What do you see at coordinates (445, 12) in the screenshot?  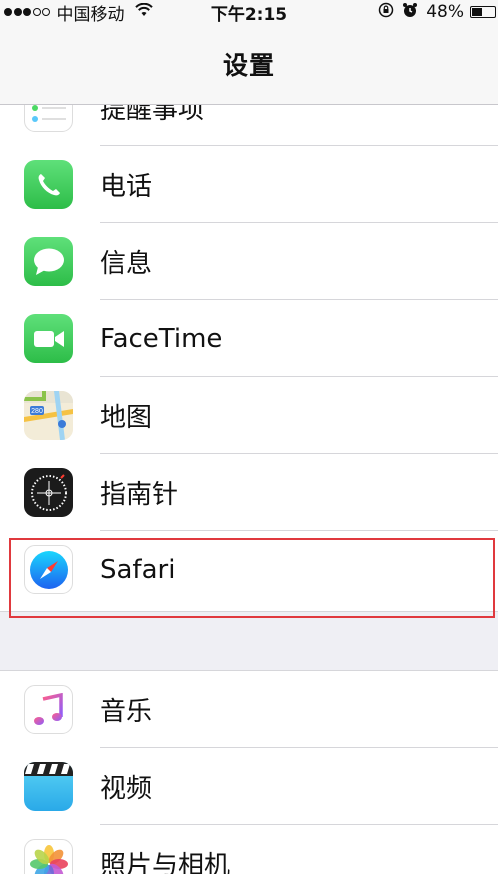 I see `battery-percent: 48%` at bounding box center [445, 12].